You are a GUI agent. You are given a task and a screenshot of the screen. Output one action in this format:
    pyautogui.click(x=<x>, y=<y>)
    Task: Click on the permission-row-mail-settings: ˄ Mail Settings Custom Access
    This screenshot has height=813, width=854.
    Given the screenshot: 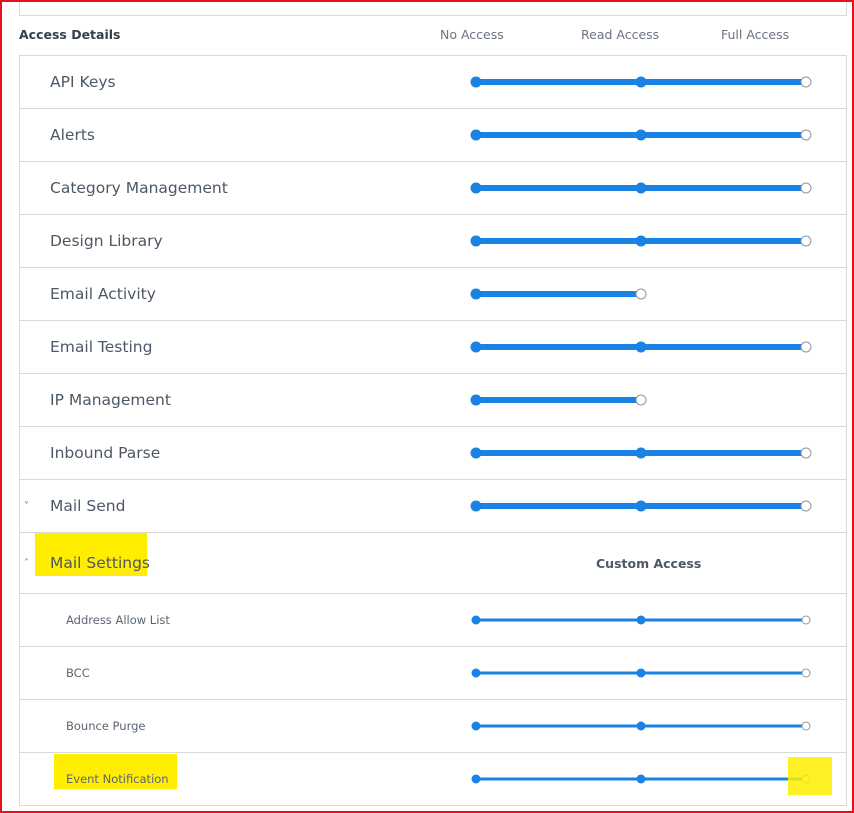 What is the action you would take?
    pyautogui.click(x=433, y=563)
    